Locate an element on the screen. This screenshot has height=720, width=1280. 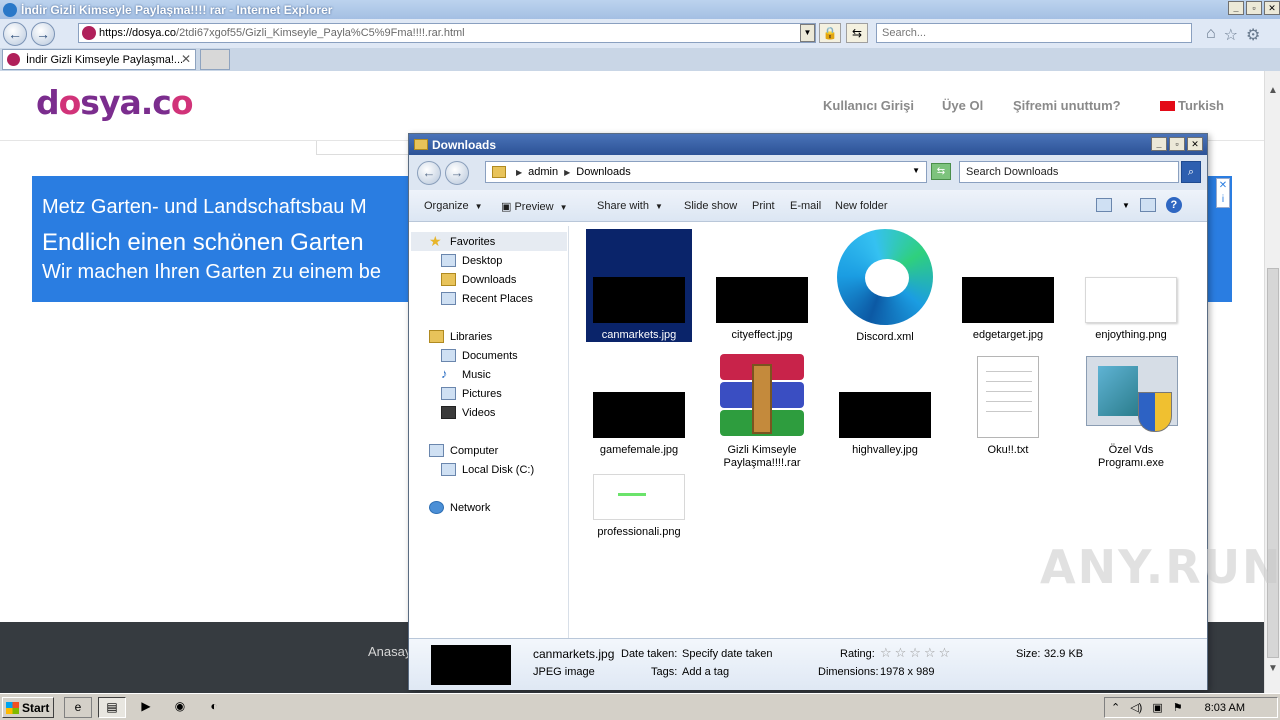
rating-stars: ☆☆☆☆☆ is located at coordinates (916, 653).